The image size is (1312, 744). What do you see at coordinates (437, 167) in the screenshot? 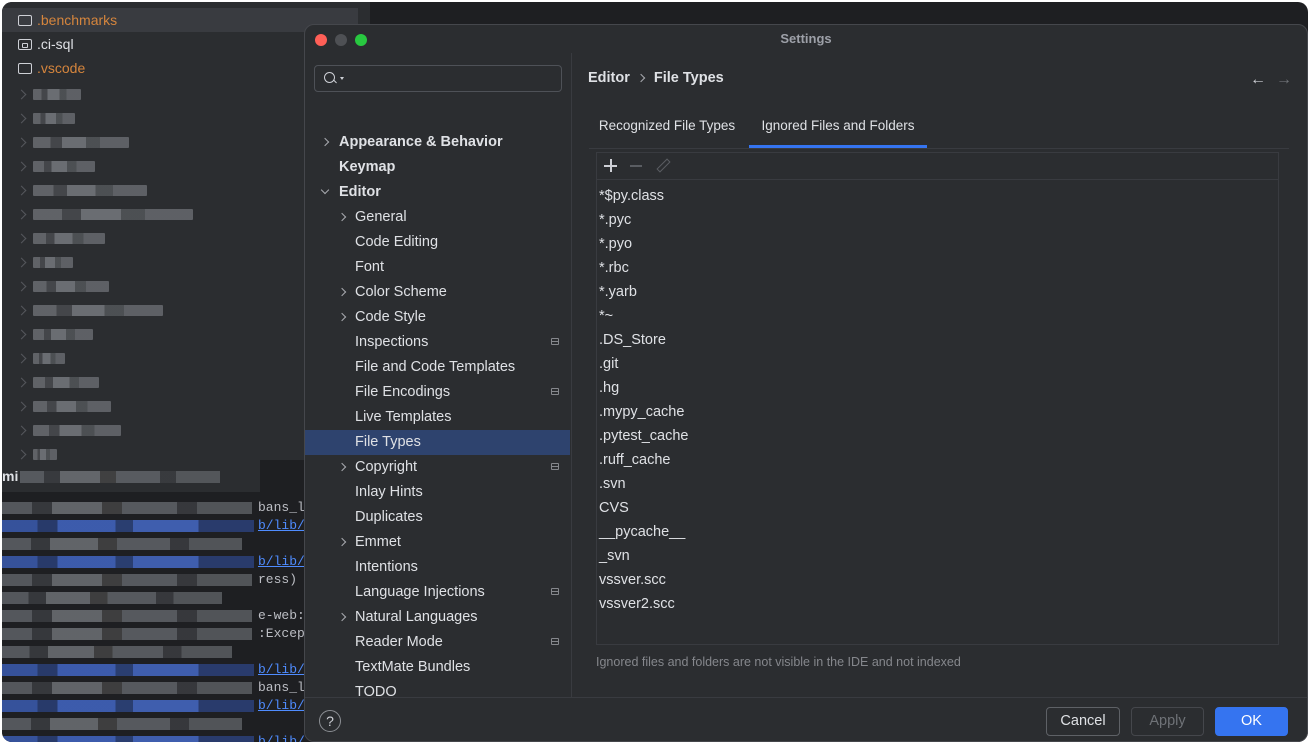
I see `nav-item-keymap: Keymap` at bounding box center [437, 167].